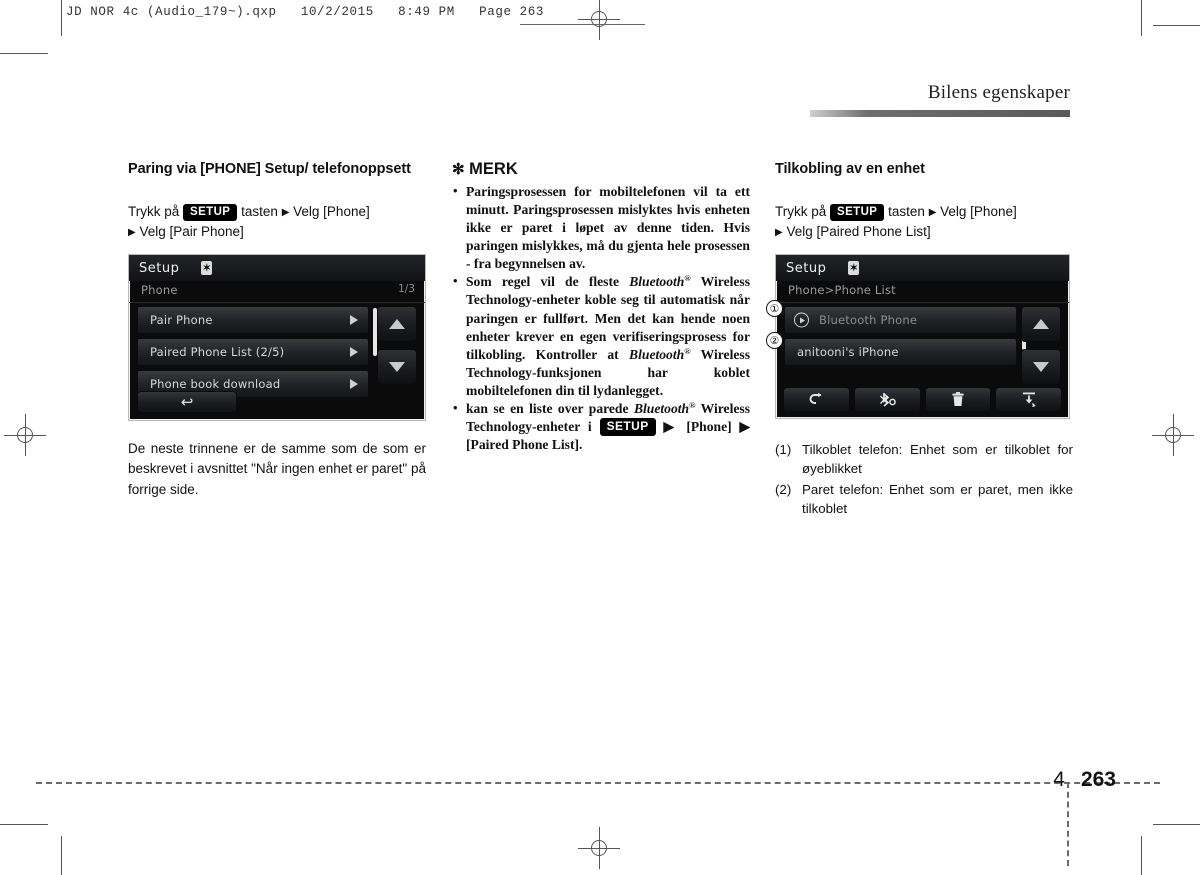 Image resolution: width=1200 pixels, height=875 pixels. Describe the element at coordinates (940, 113) in the screenshot. I see `running-head-bar` at that location.